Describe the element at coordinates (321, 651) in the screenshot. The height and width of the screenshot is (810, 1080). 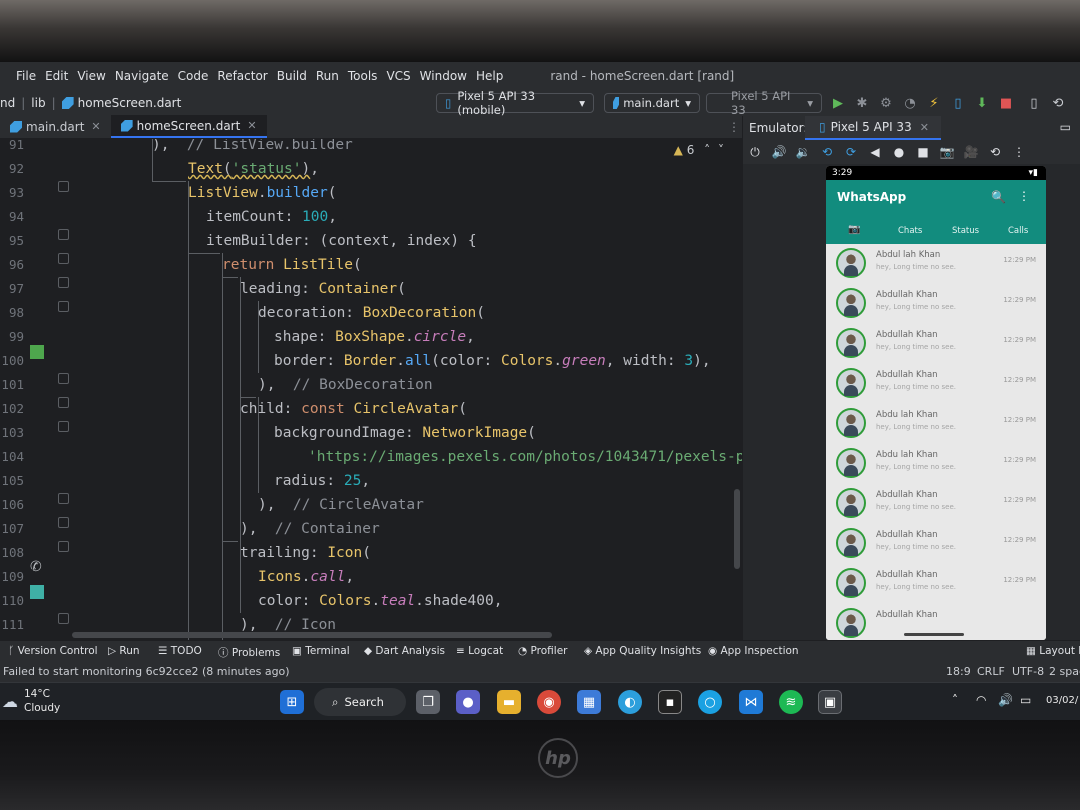
I see `tool-terminal: ▣ Terminal` at that location.